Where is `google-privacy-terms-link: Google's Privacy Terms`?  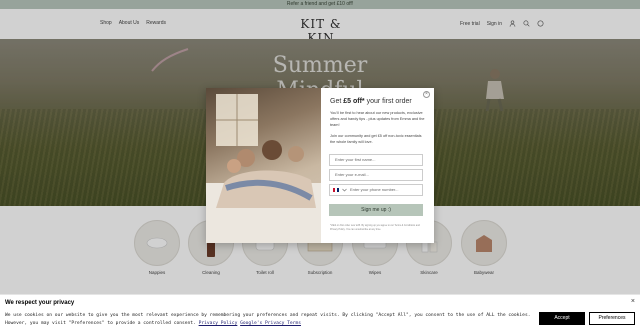
google-privacy-terms-link: Google's Privacy Terms is located at coordinates (270, 323).